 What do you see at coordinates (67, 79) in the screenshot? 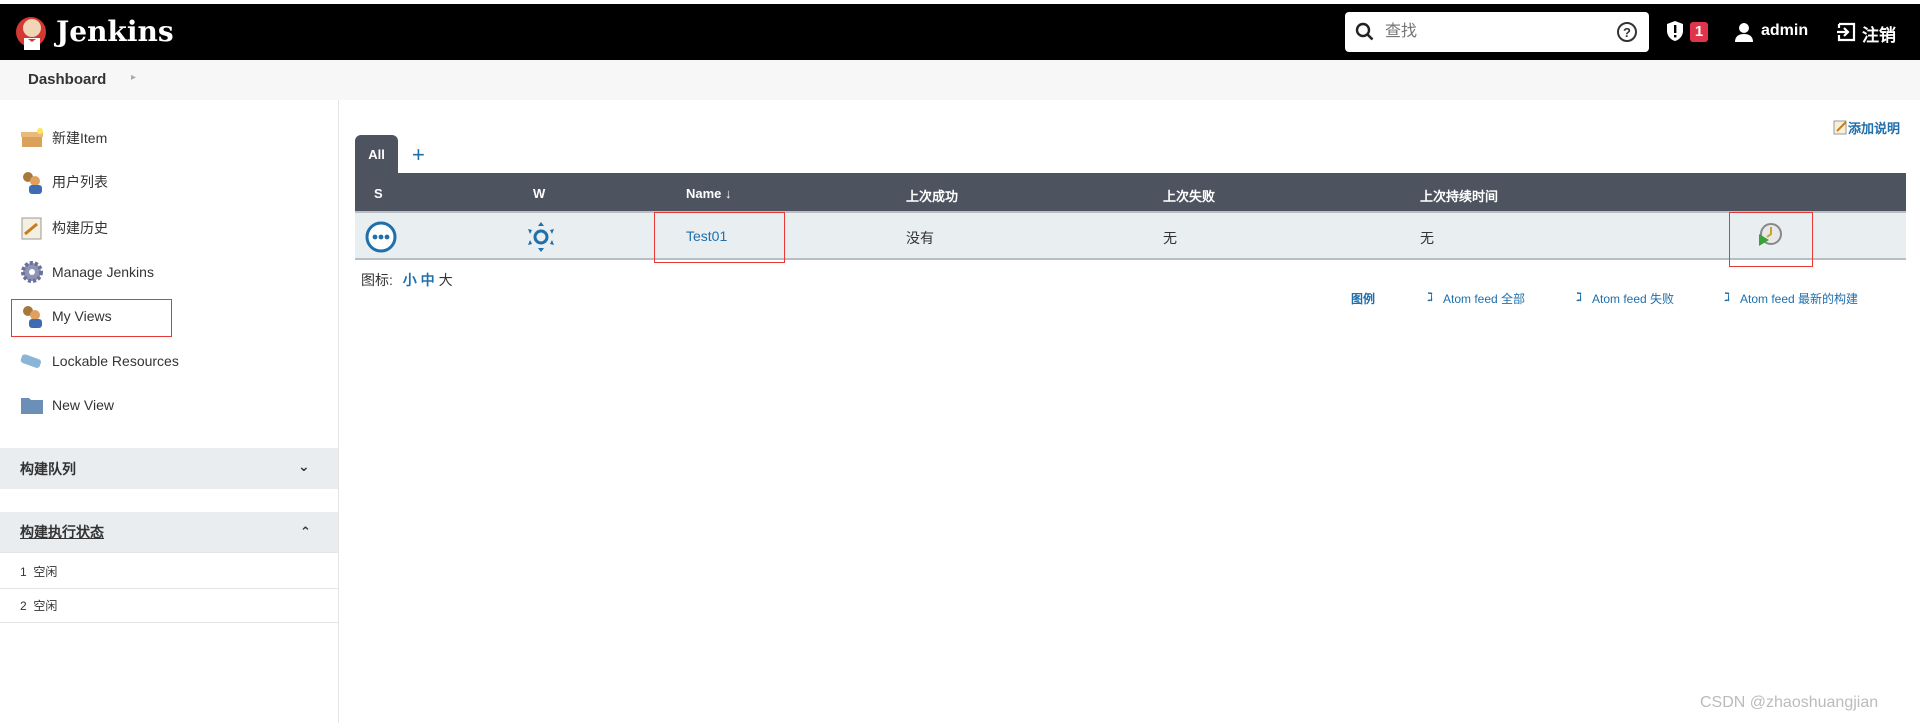
I see `breadcrumb-dashboard: Dashboard` at bounding box center [67, 79].